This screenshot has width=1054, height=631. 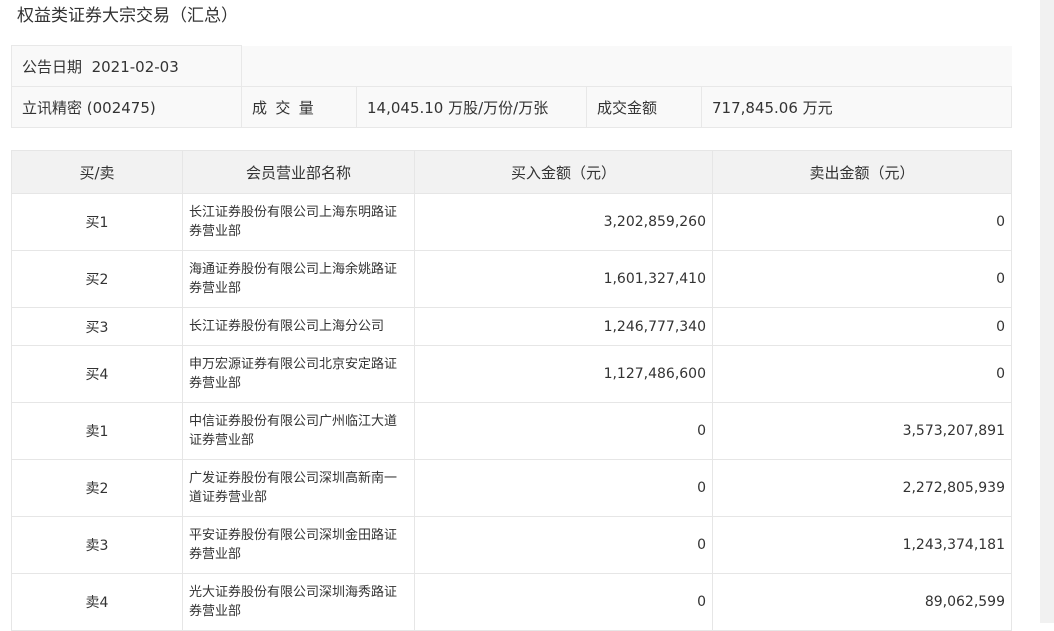 What do you see at coordinates (471, 107) in the screenshot?
I see `volume-value: 14,045.10 万股/万份/万张` at bounding box center [471, 107].